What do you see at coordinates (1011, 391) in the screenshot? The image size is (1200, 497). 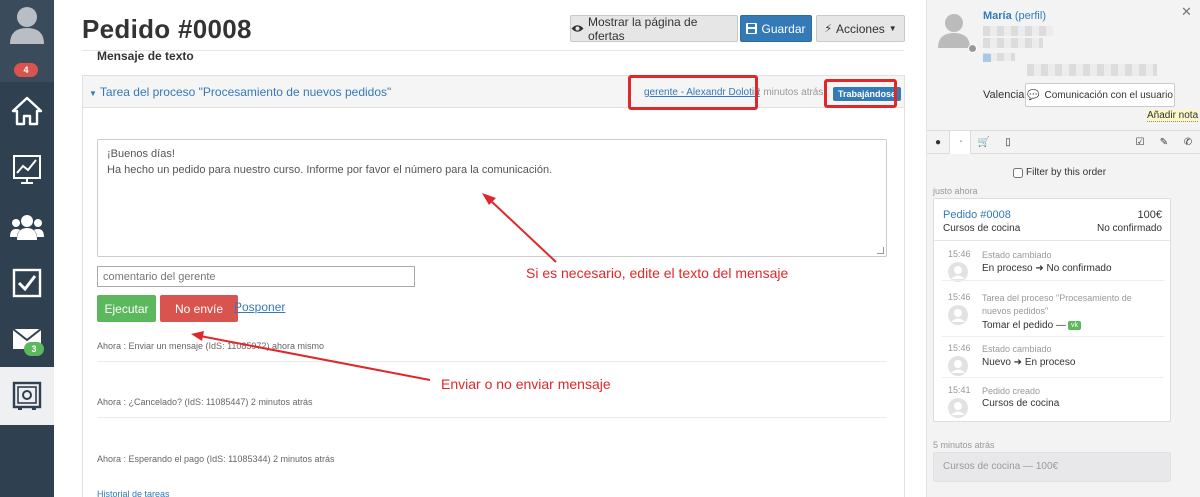 I see `event-title: Pedido creado` at bounding box center [1011, 391].